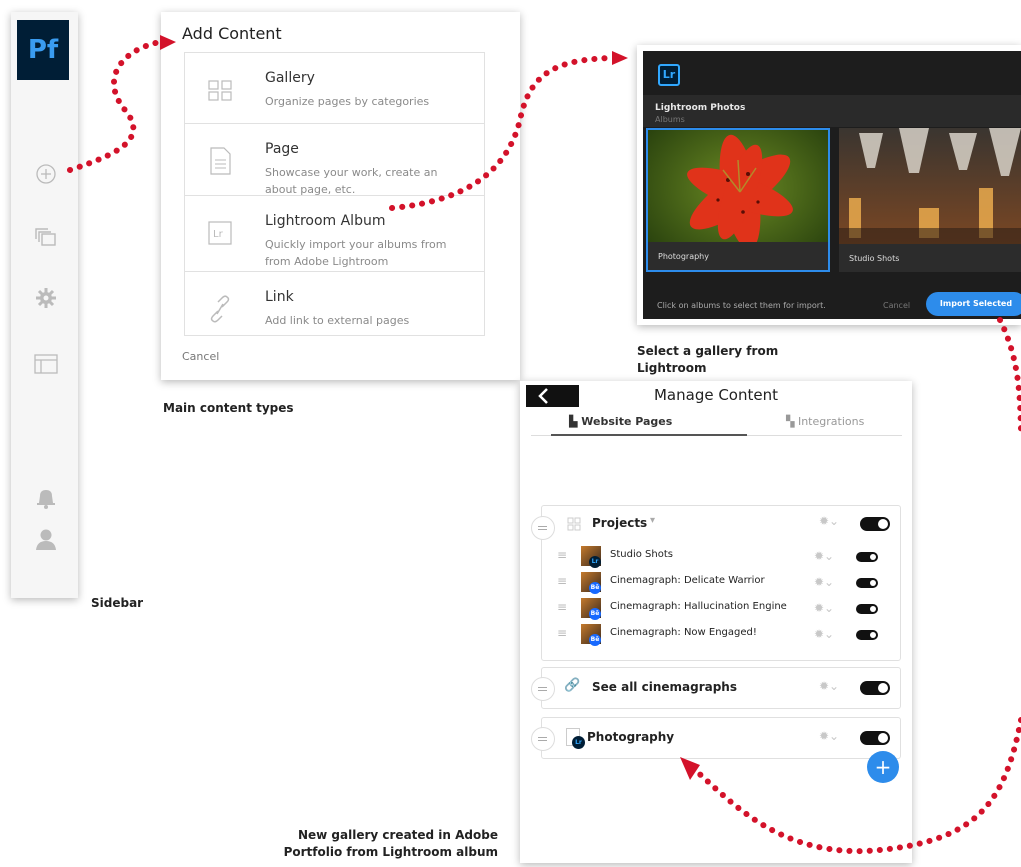 The image size is (1021, 867). Describe the element at coordinates (620, 58) in the screenshot. I see `arrowhead-lightroom` at that location.